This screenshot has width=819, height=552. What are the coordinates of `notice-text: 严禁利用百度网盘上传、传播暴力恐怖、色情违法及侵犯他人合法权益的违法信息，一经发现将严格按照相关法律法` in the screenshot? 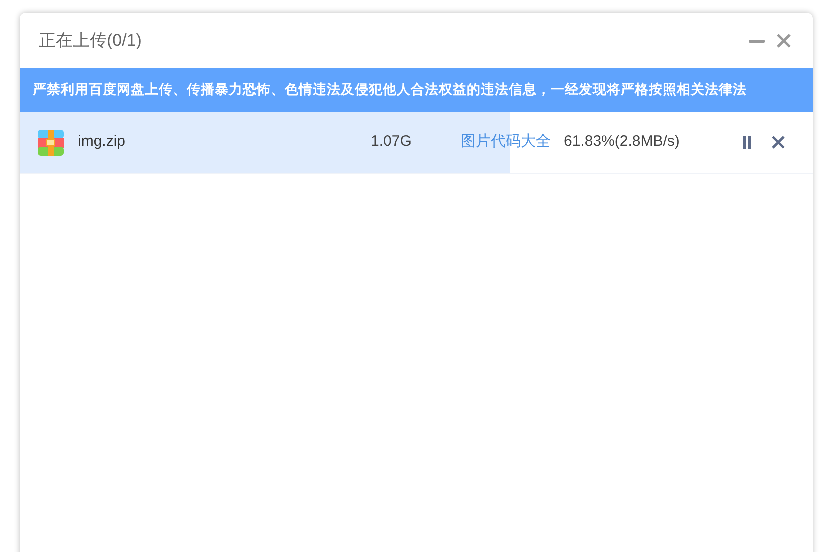 It's located at (390, 89).